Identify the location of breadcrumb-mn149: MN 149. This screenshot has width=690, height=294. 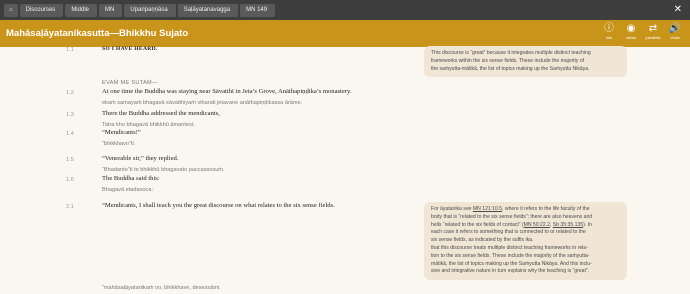
(258, 10).